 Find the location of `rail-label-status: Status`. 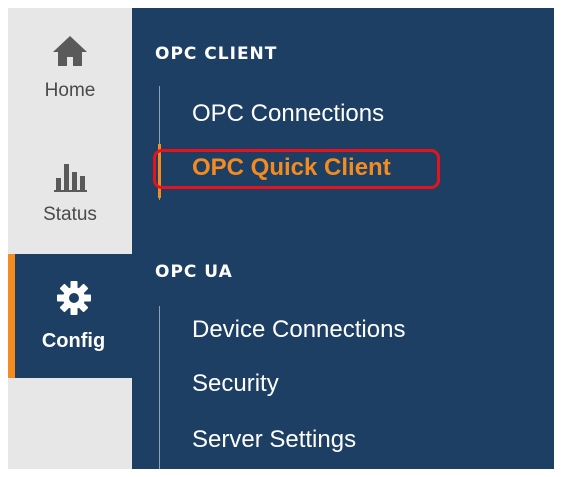

rail-label-status: Status is located at coordinates (70, 214).